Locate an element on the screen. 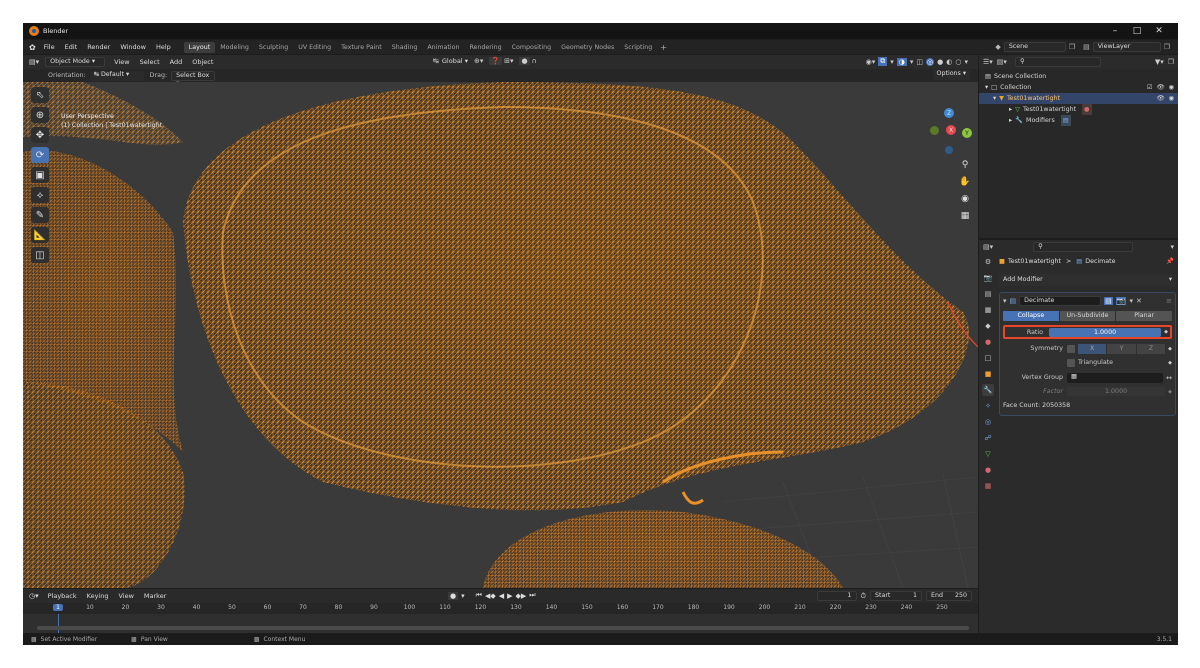 This screenshot has height=668, width=1200. outliner-search-input: ⚲ is located at coordinates (1057, 62).